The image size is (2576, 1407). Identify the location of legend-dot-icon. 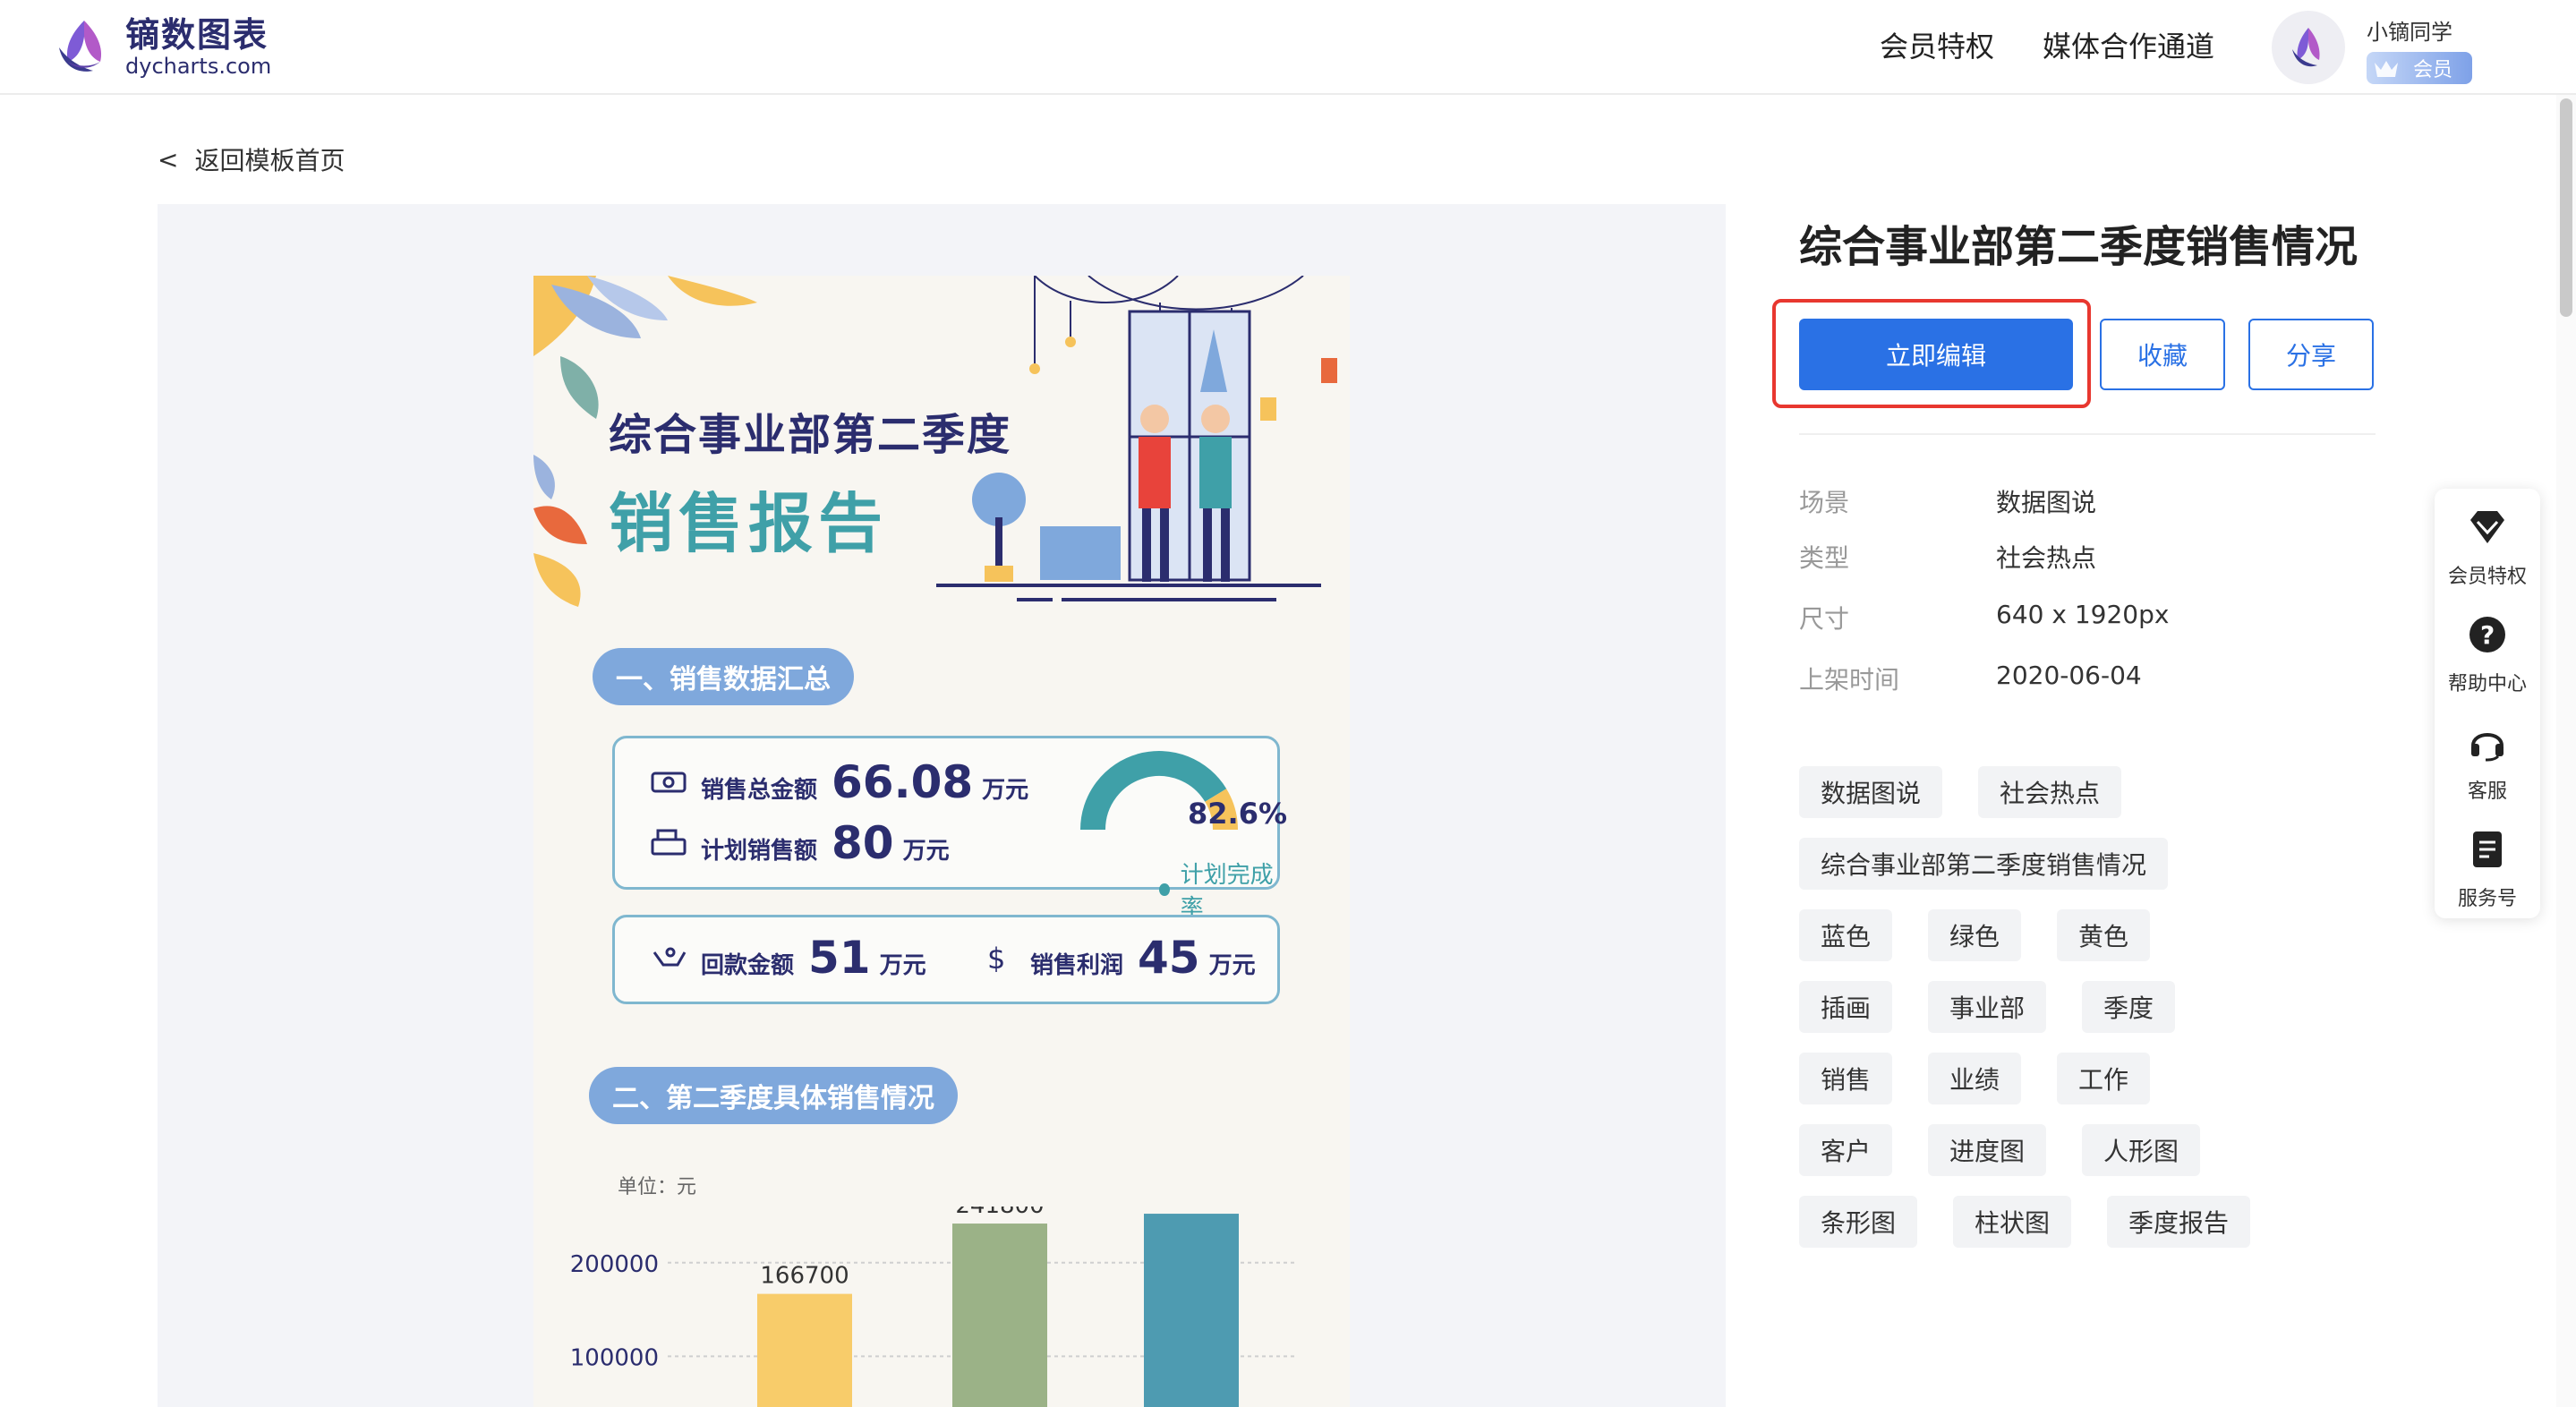
(1164, 889).